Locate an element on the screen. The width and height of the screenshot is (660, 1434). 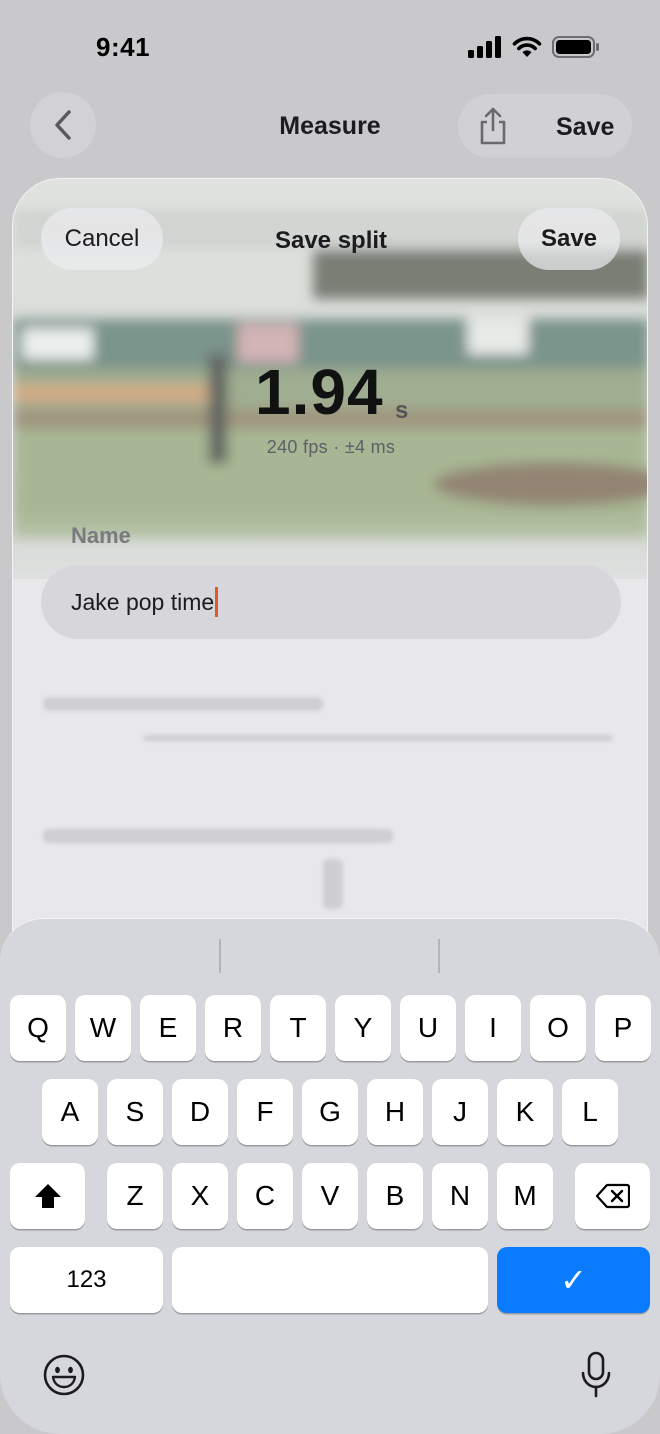
signal-icon is located at coordinates (484, 47).